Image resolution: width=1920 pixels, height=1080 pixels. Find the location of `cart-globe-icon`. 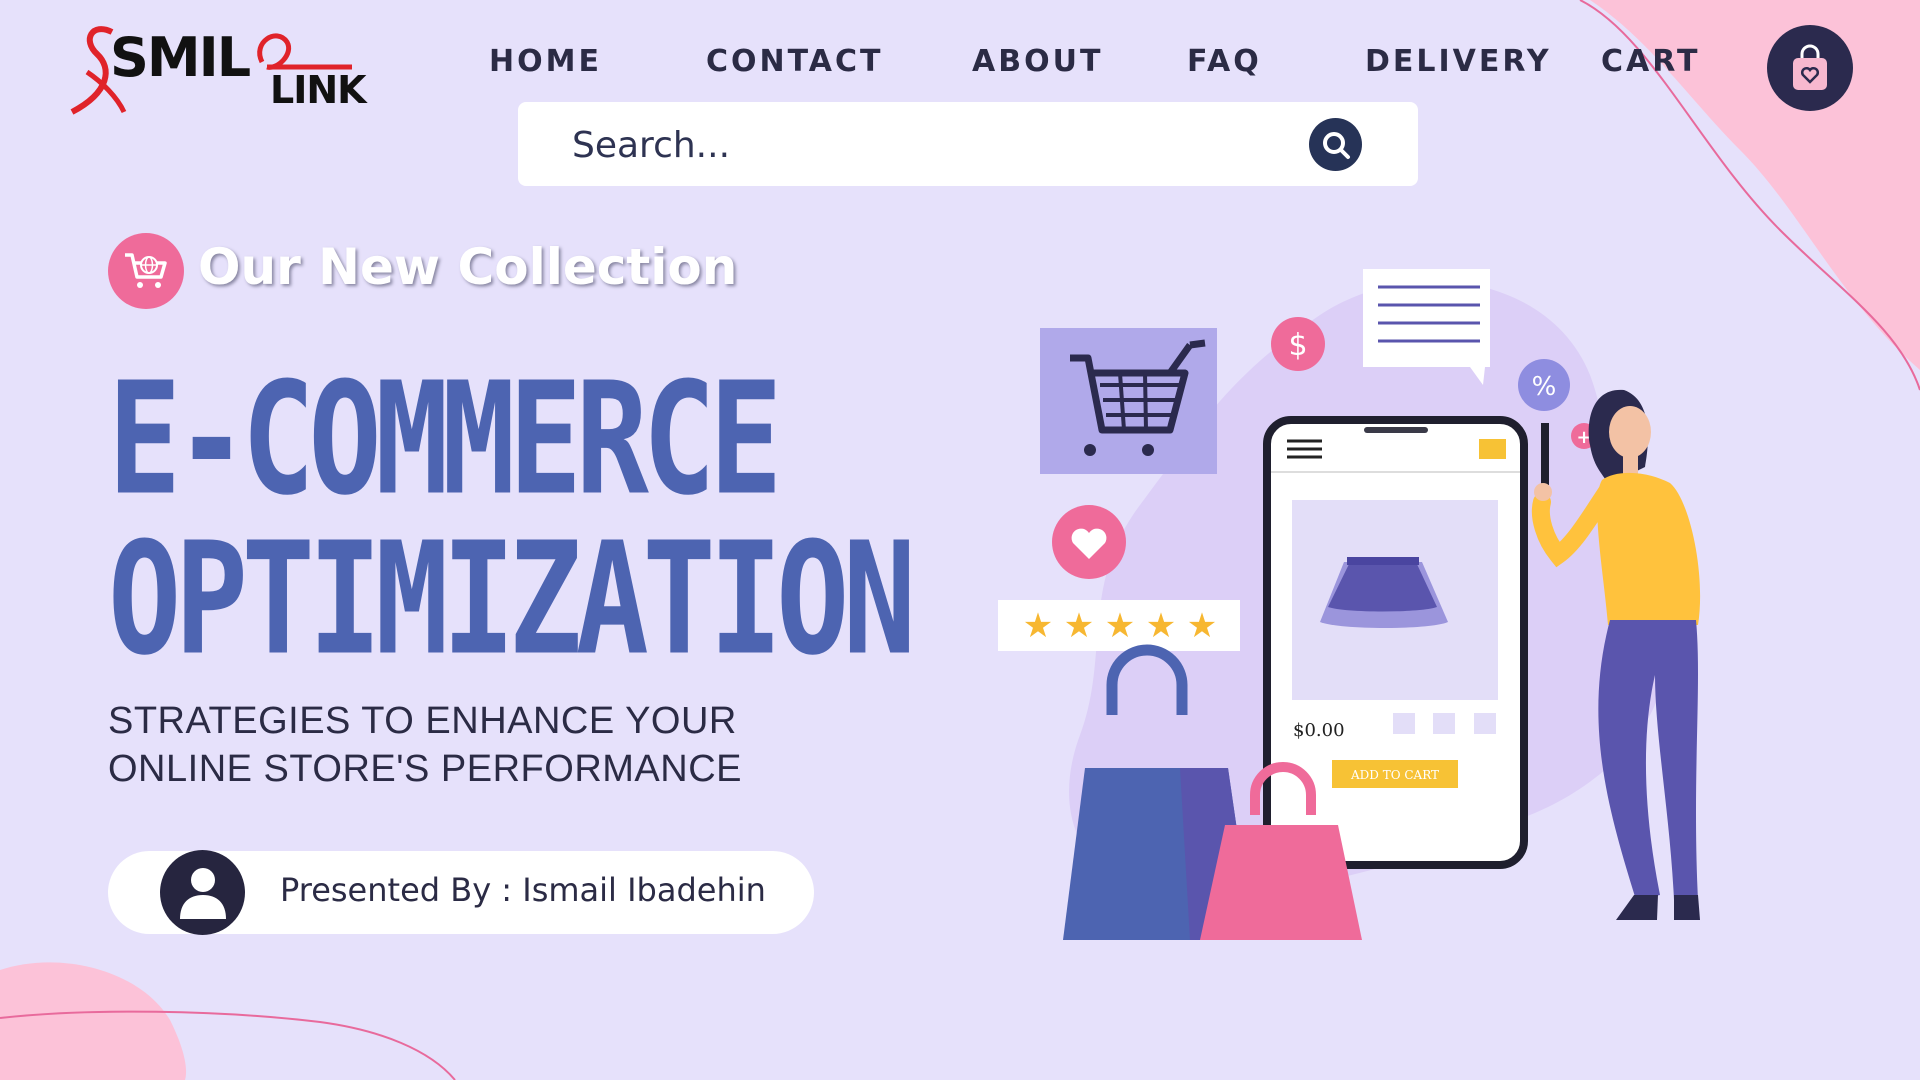

cart-globe-icon is located at coordinates (146, 270).